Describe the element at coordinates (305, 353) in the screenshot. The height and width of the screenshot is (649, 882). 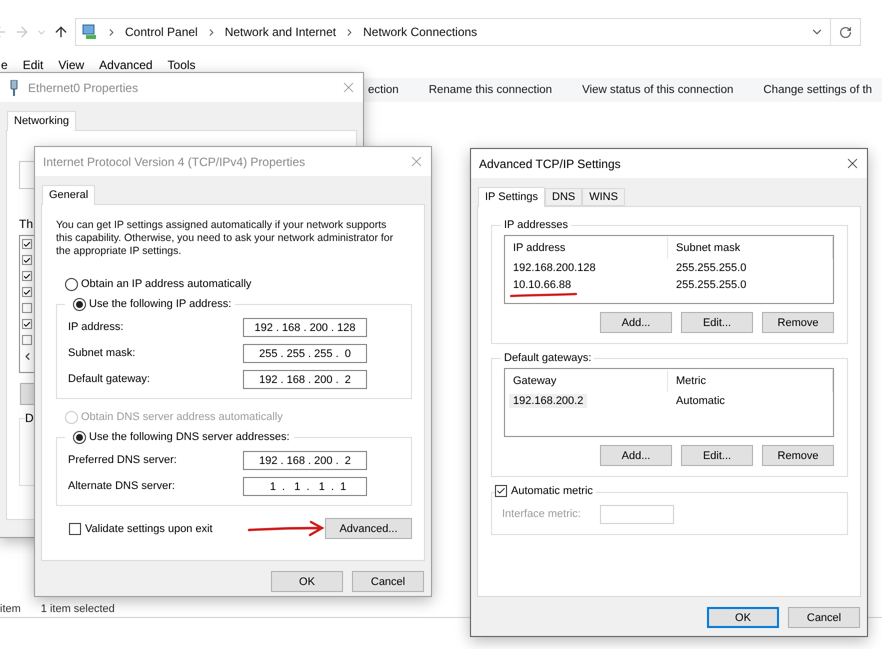
I see `ip-input-field: 255 . 255 . 255 . 0` at that location.